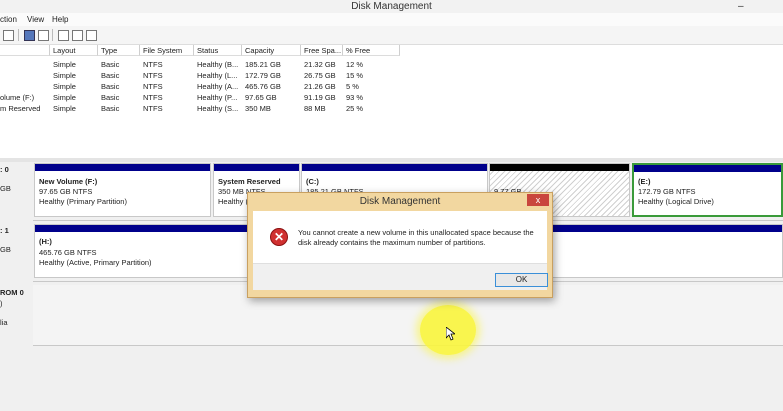 The height and width of the screenshot is (411, 783). What do you see at coordinates (320, 64) in the screenshot?
I see `cell-free-space: 21.32 GB` at bounding box center [320, 64].